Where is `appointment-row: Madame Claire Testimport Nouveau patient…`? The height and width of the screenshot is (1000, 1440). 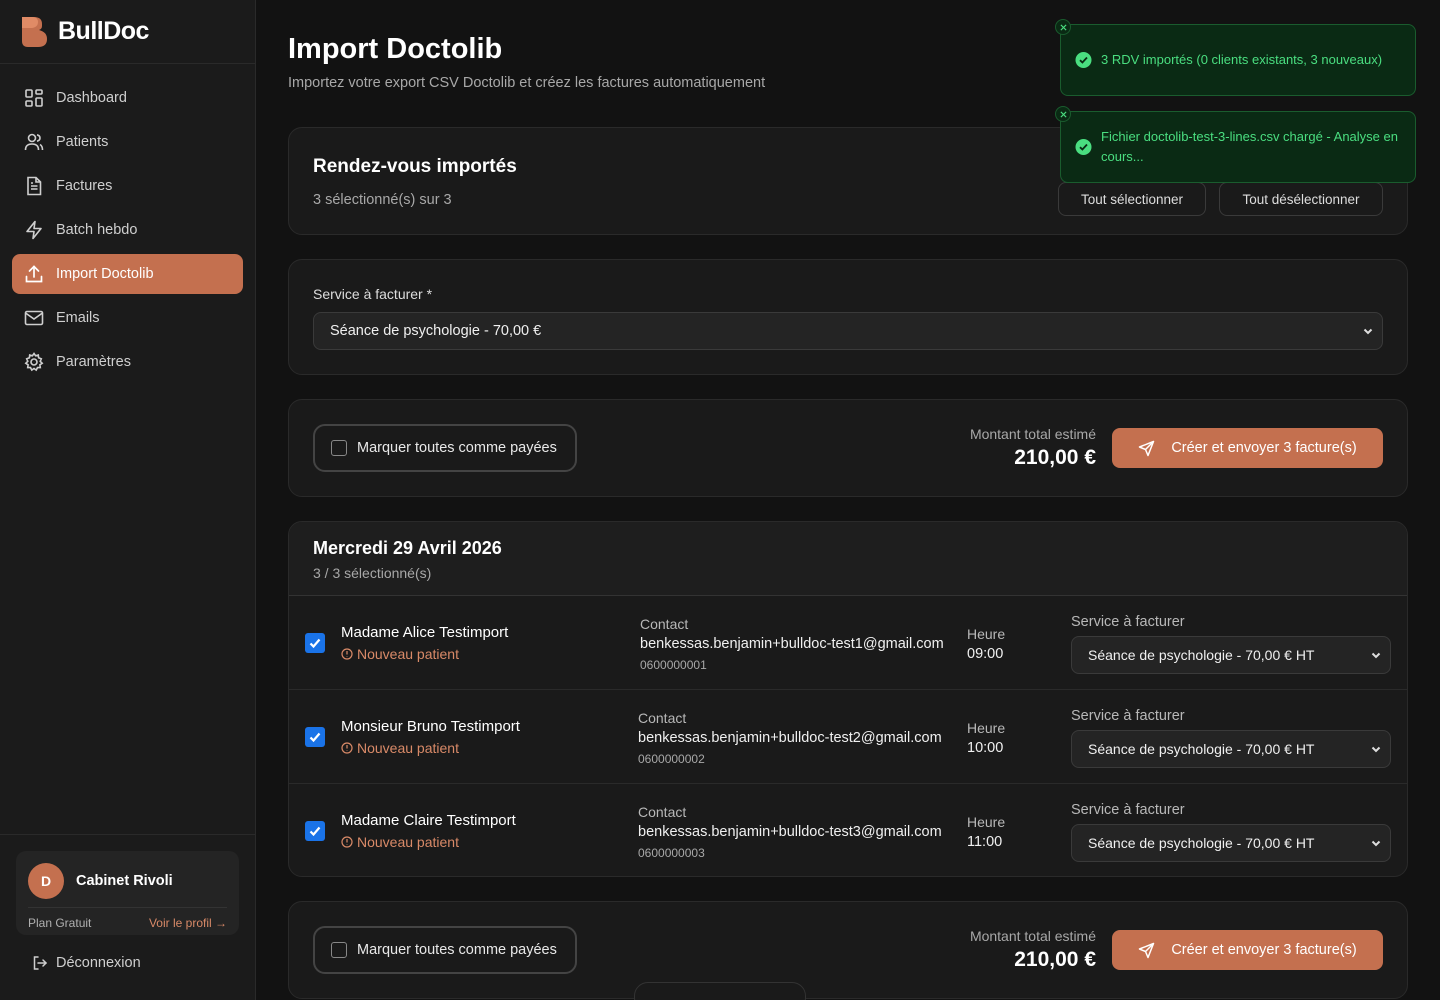
appointment-row: Madame Claire Testimport Nouveau patient… is located at coordinates (848, 830).